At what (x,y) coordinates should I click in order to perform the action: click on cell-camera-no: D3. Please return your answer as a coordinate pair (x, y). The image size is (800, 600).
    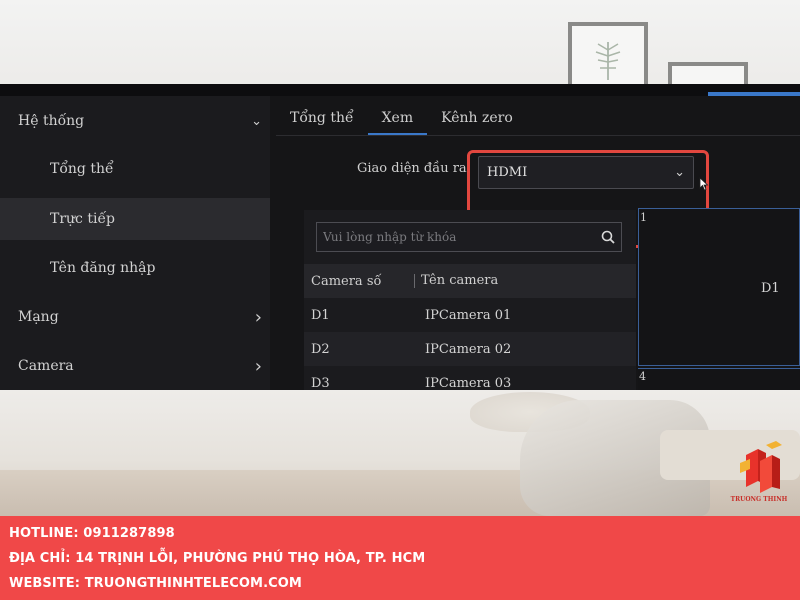
    Looking at the image, I should click on (320, 383).